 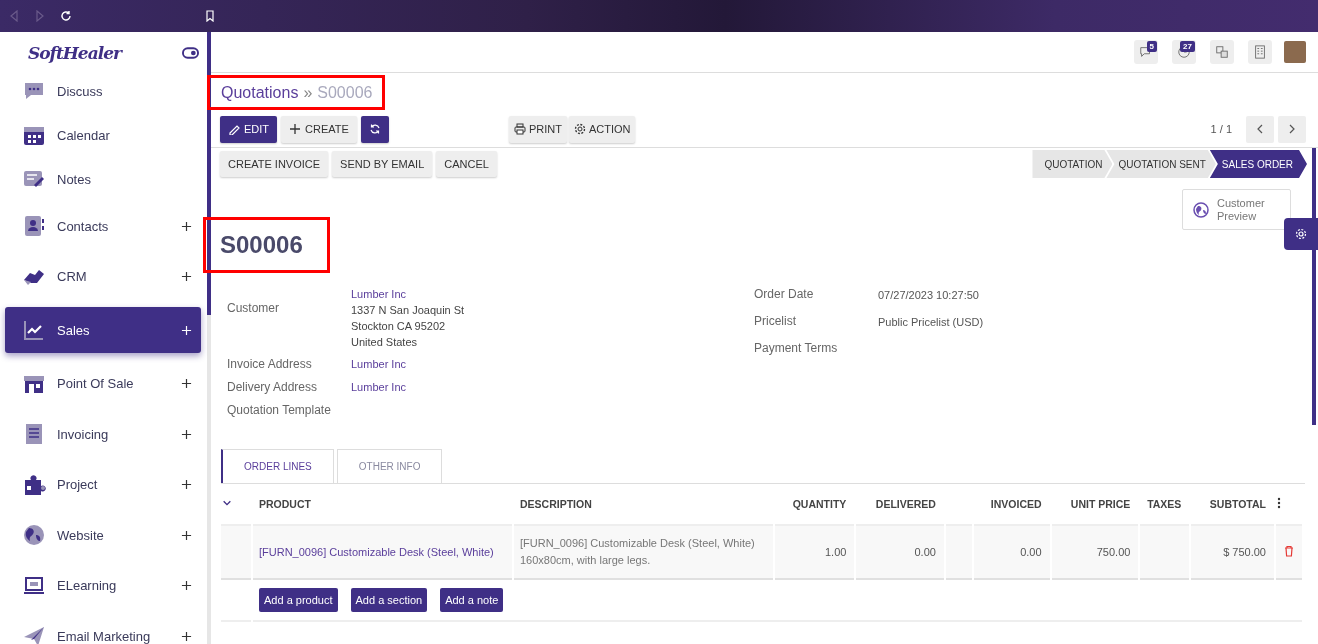 I want to click on status-step: QUOTATION, so click(x=1072, y=164).